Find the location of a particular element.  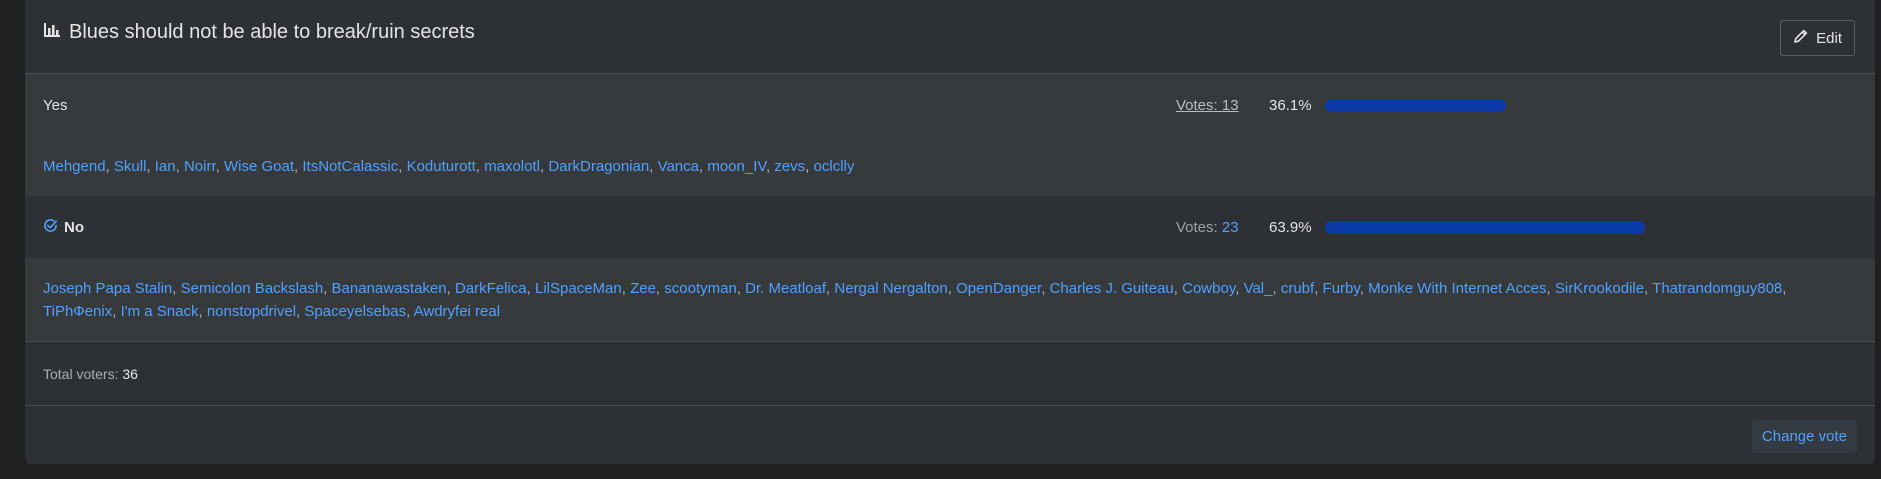

voter-link: Ian is located at coordinates (165, 166).